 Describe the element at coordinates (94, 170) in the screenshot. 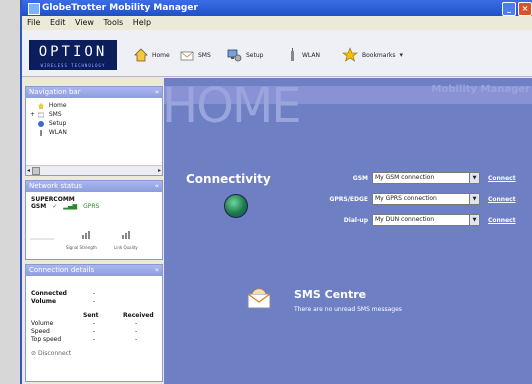

I see `horizontal-scrollbar: ◂ ▸` at that location.